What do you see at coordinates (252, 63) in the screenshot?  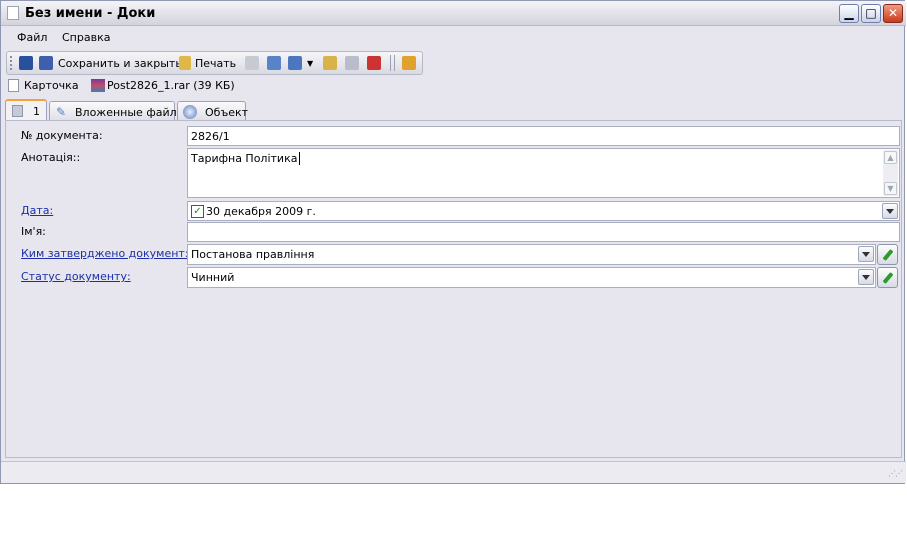 I see `edit-disabled-icon` at bounding box center [252, 63].